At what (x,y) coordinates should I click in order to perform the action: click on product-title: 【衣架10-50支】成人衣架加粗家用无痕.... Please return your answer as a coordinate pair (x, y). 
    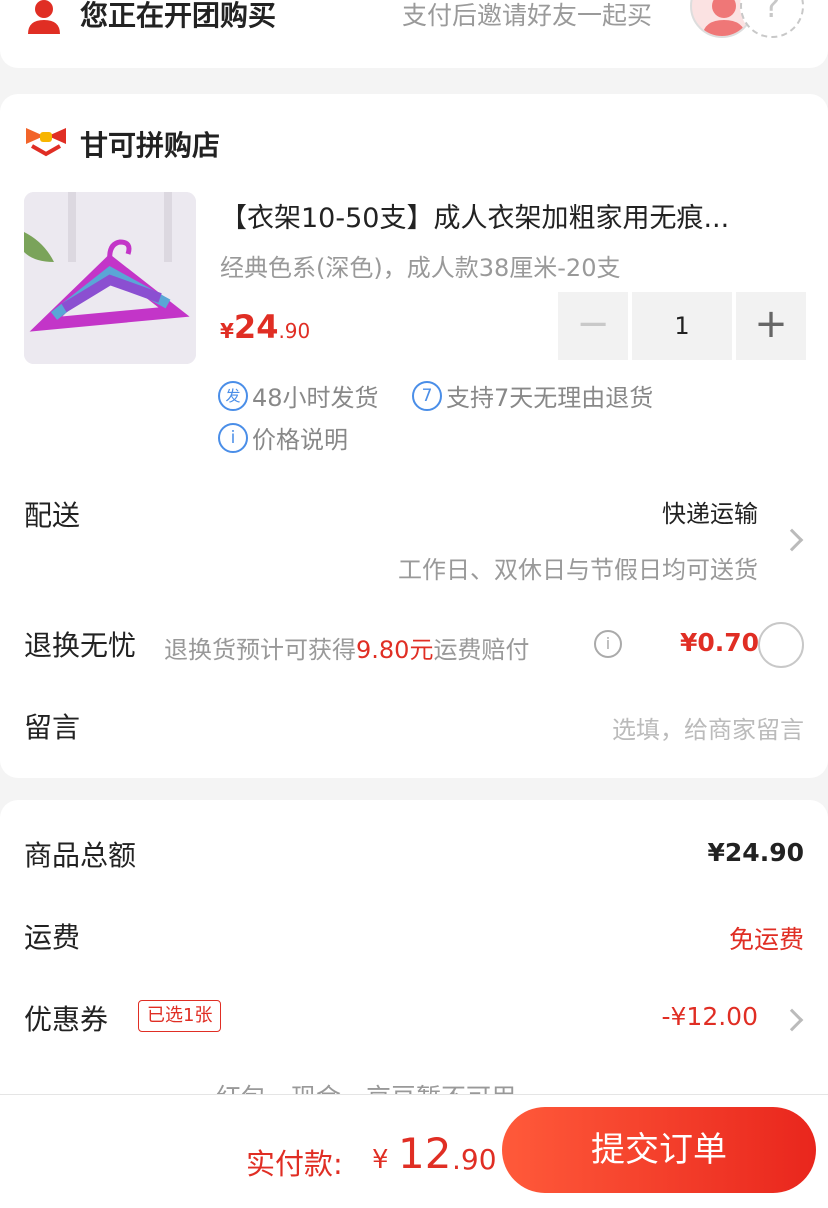
    Looking at the image, I should click on (515, 215).